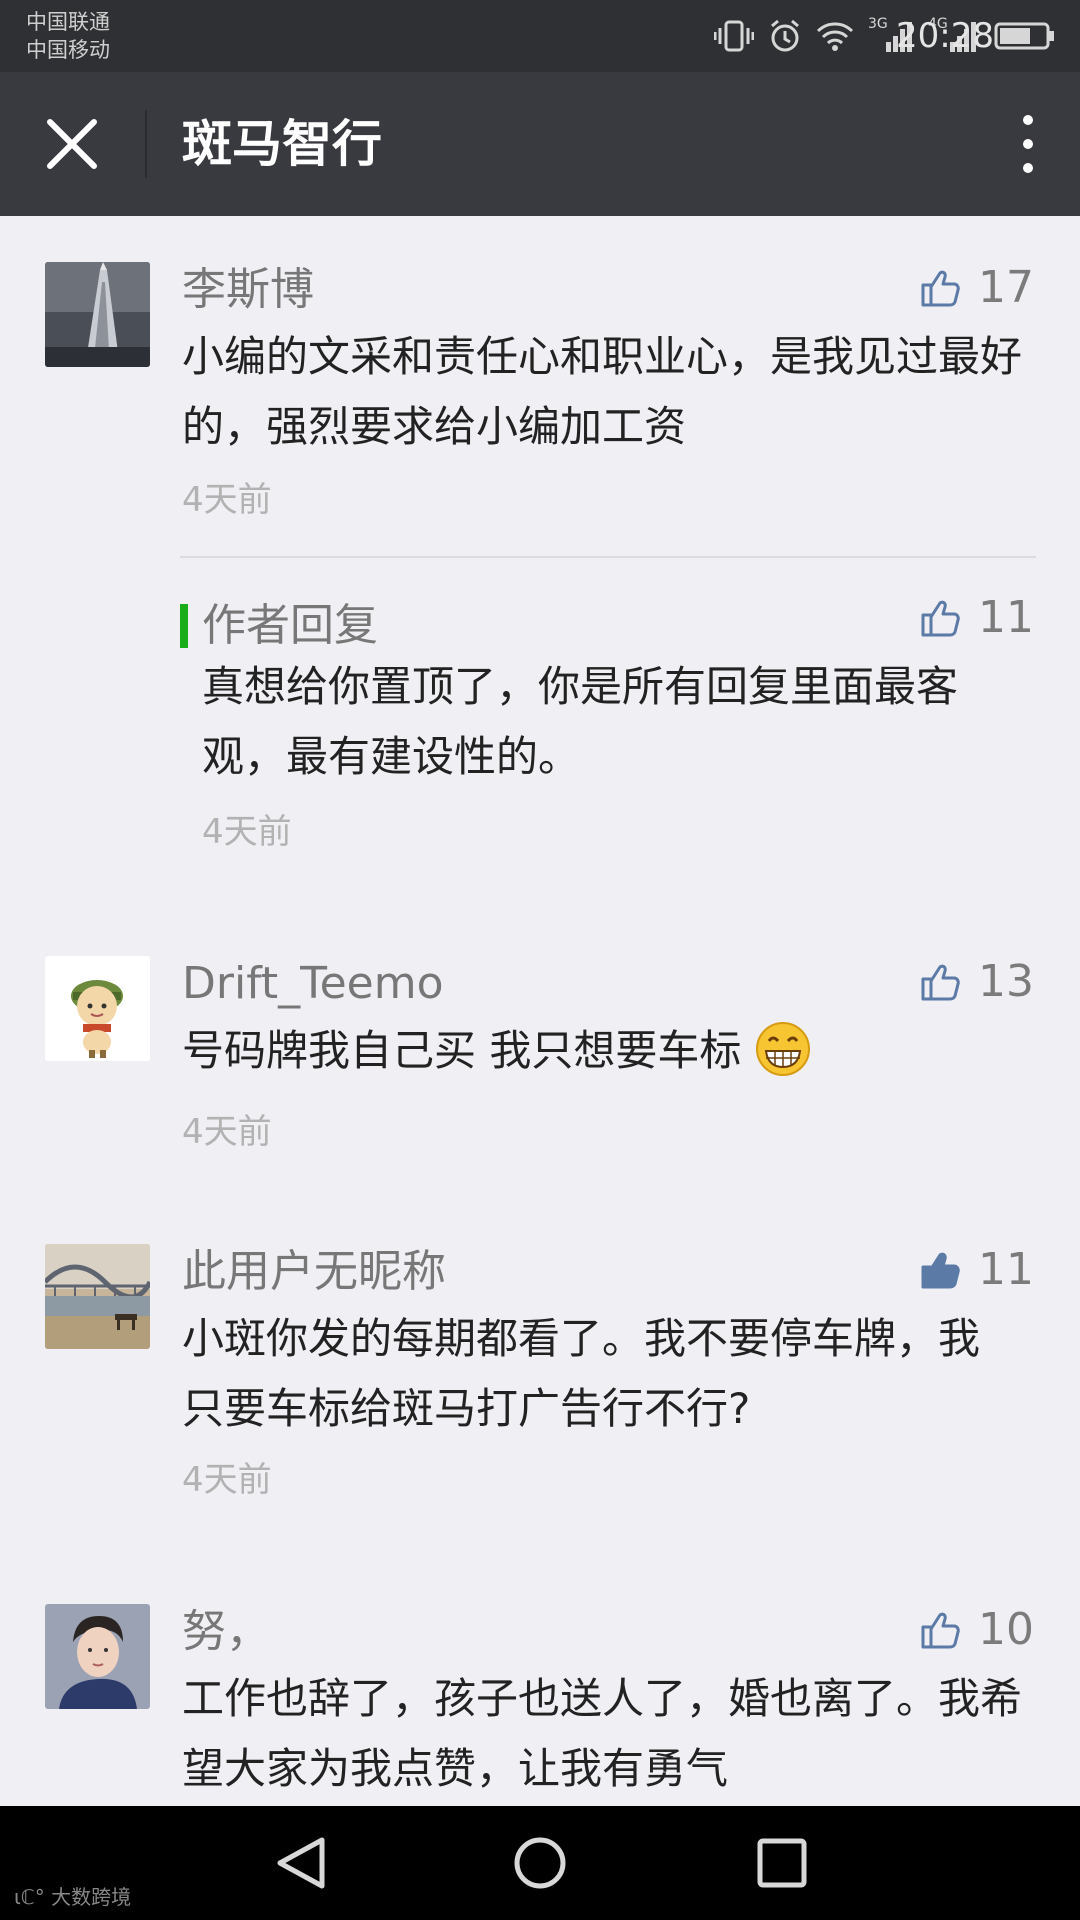  What do you see at coordinates (29, 1897) in the screenshot?
I see `watermark-logo: ιℂ°` at bounding box center [29, 1897].